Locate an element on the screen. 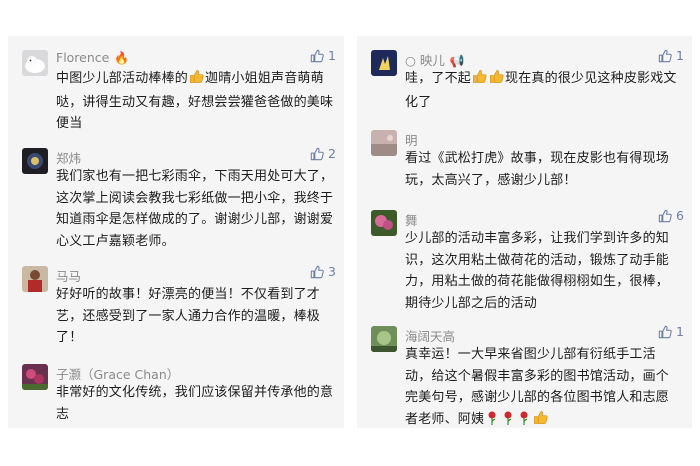 Image resolution: width=700 pixels, height=466 pixels. commenter-name-text: Florence is located at coordinates (83, 57).